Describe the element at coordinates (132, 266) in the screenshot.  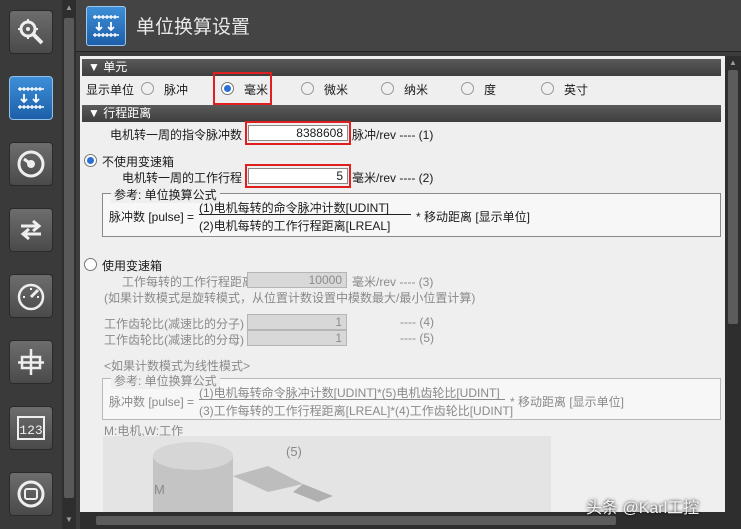
I see `use-gearbox-label: 使用变速箱` at that location.